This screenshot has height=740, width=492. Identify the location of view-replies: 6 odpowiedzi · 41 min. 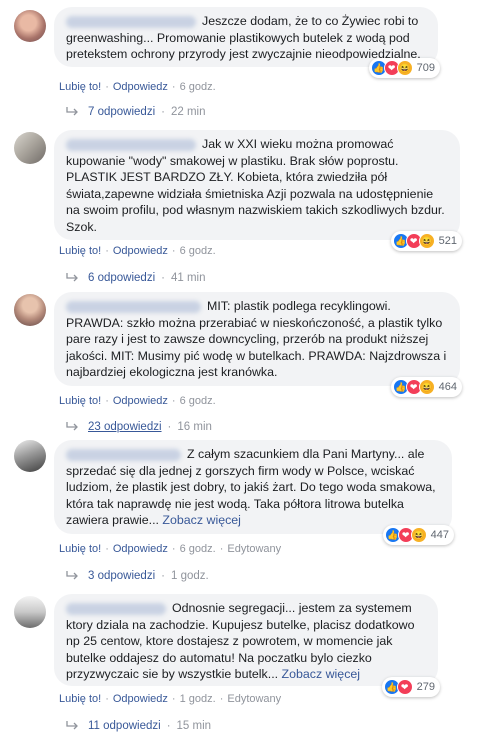
(136, 278).